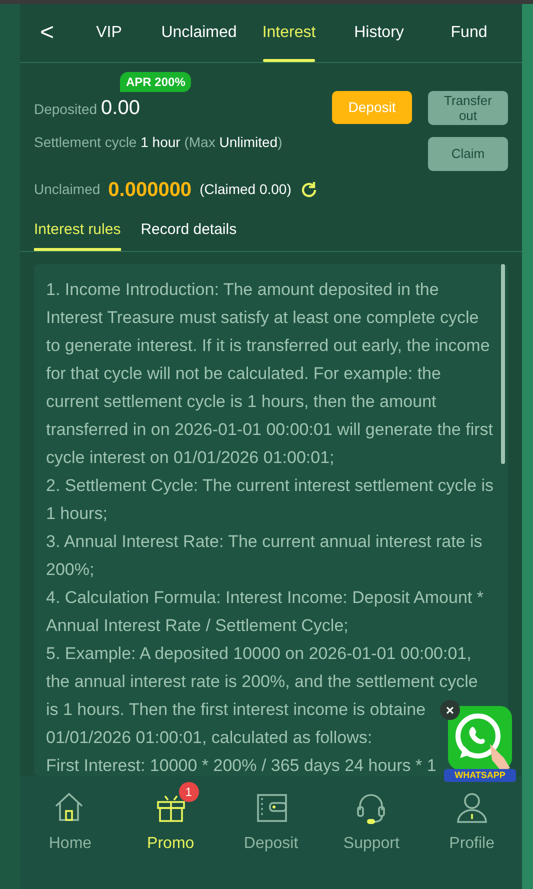 The image size is (533, 889). Describe the element at coordinates (468, 153) in the screenshot. I see `claim-button: Claim` at that location.